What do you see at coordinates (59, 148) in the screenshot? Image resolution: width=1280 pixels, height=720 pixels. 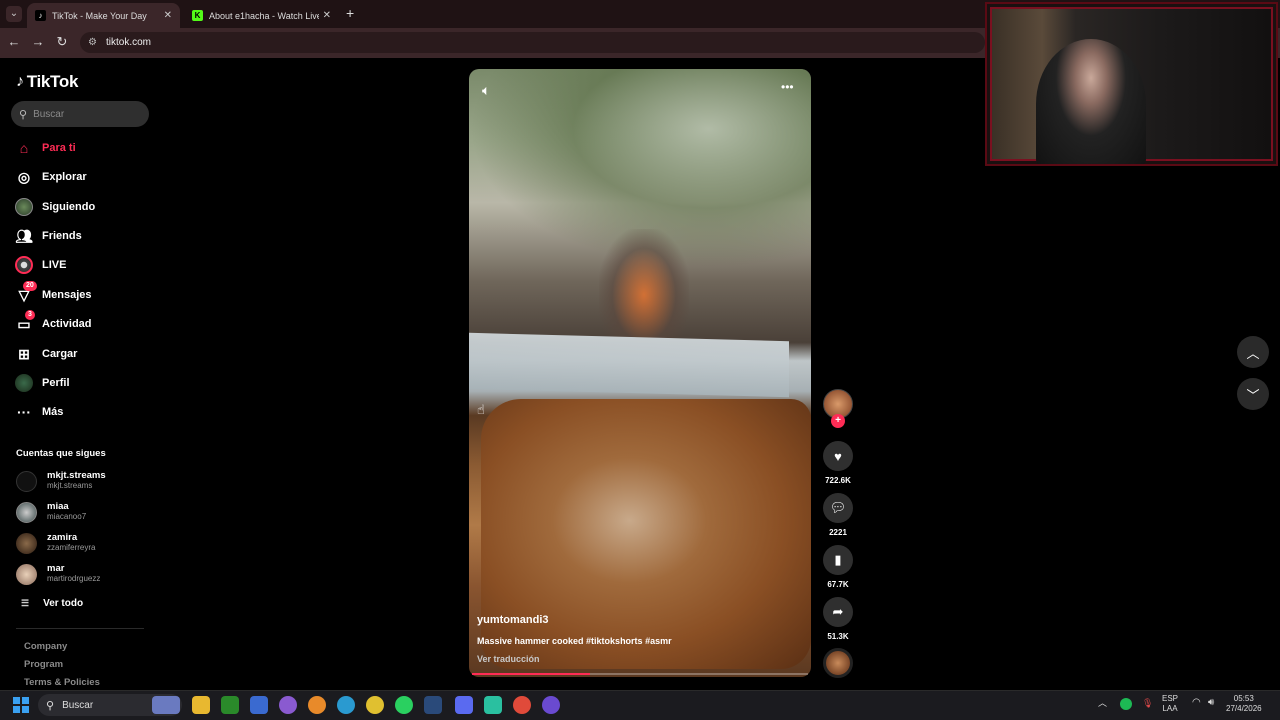 I see `sidebar-item-label: Para ti` at bounding box center [59, 148].